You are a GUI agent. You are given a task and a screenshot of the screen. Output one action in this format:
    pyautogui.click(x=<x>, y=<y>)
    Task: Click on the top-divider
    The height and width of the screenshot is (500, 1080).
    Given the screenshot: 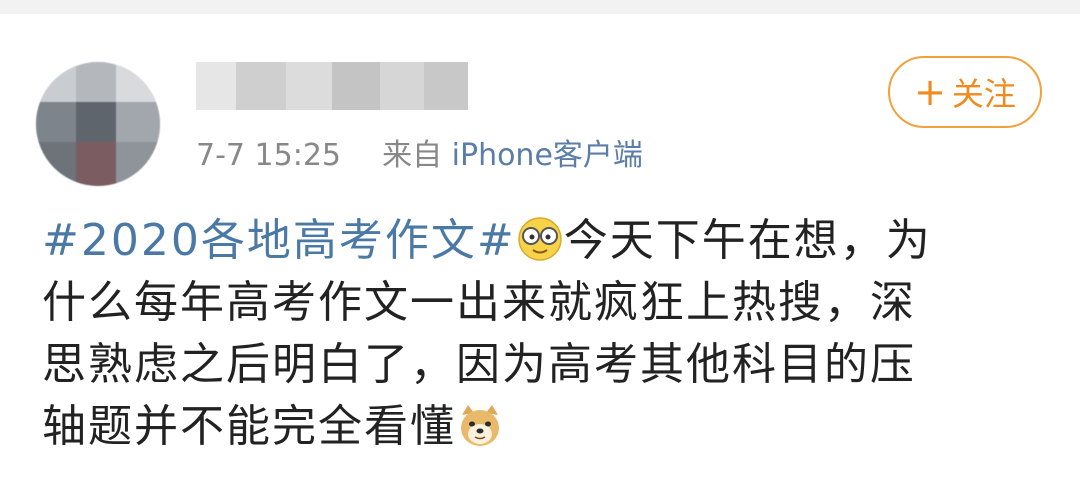 What is the action you would take?
    pyautogui.click(x=540, y=7)
    